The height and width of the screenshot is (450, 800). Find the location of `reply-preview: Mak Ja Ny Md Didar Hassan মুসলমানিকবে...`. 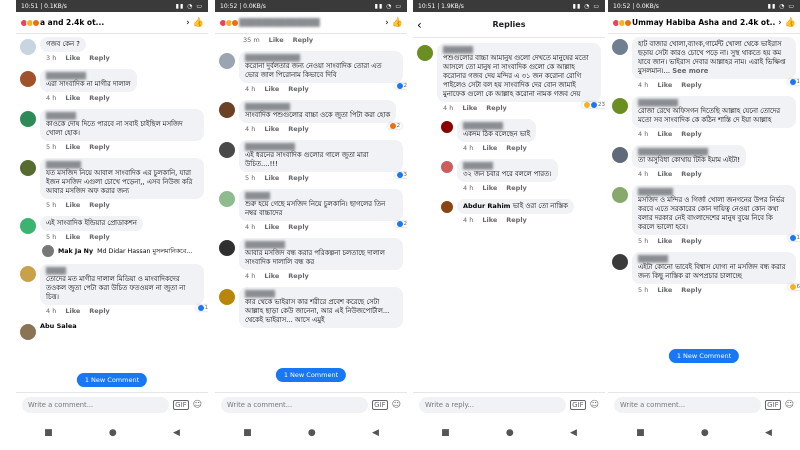

reply-preview: Mak Ja Ny Md Didar Hassan মুসলমানিকবে... is located at coordinates (122, 253).